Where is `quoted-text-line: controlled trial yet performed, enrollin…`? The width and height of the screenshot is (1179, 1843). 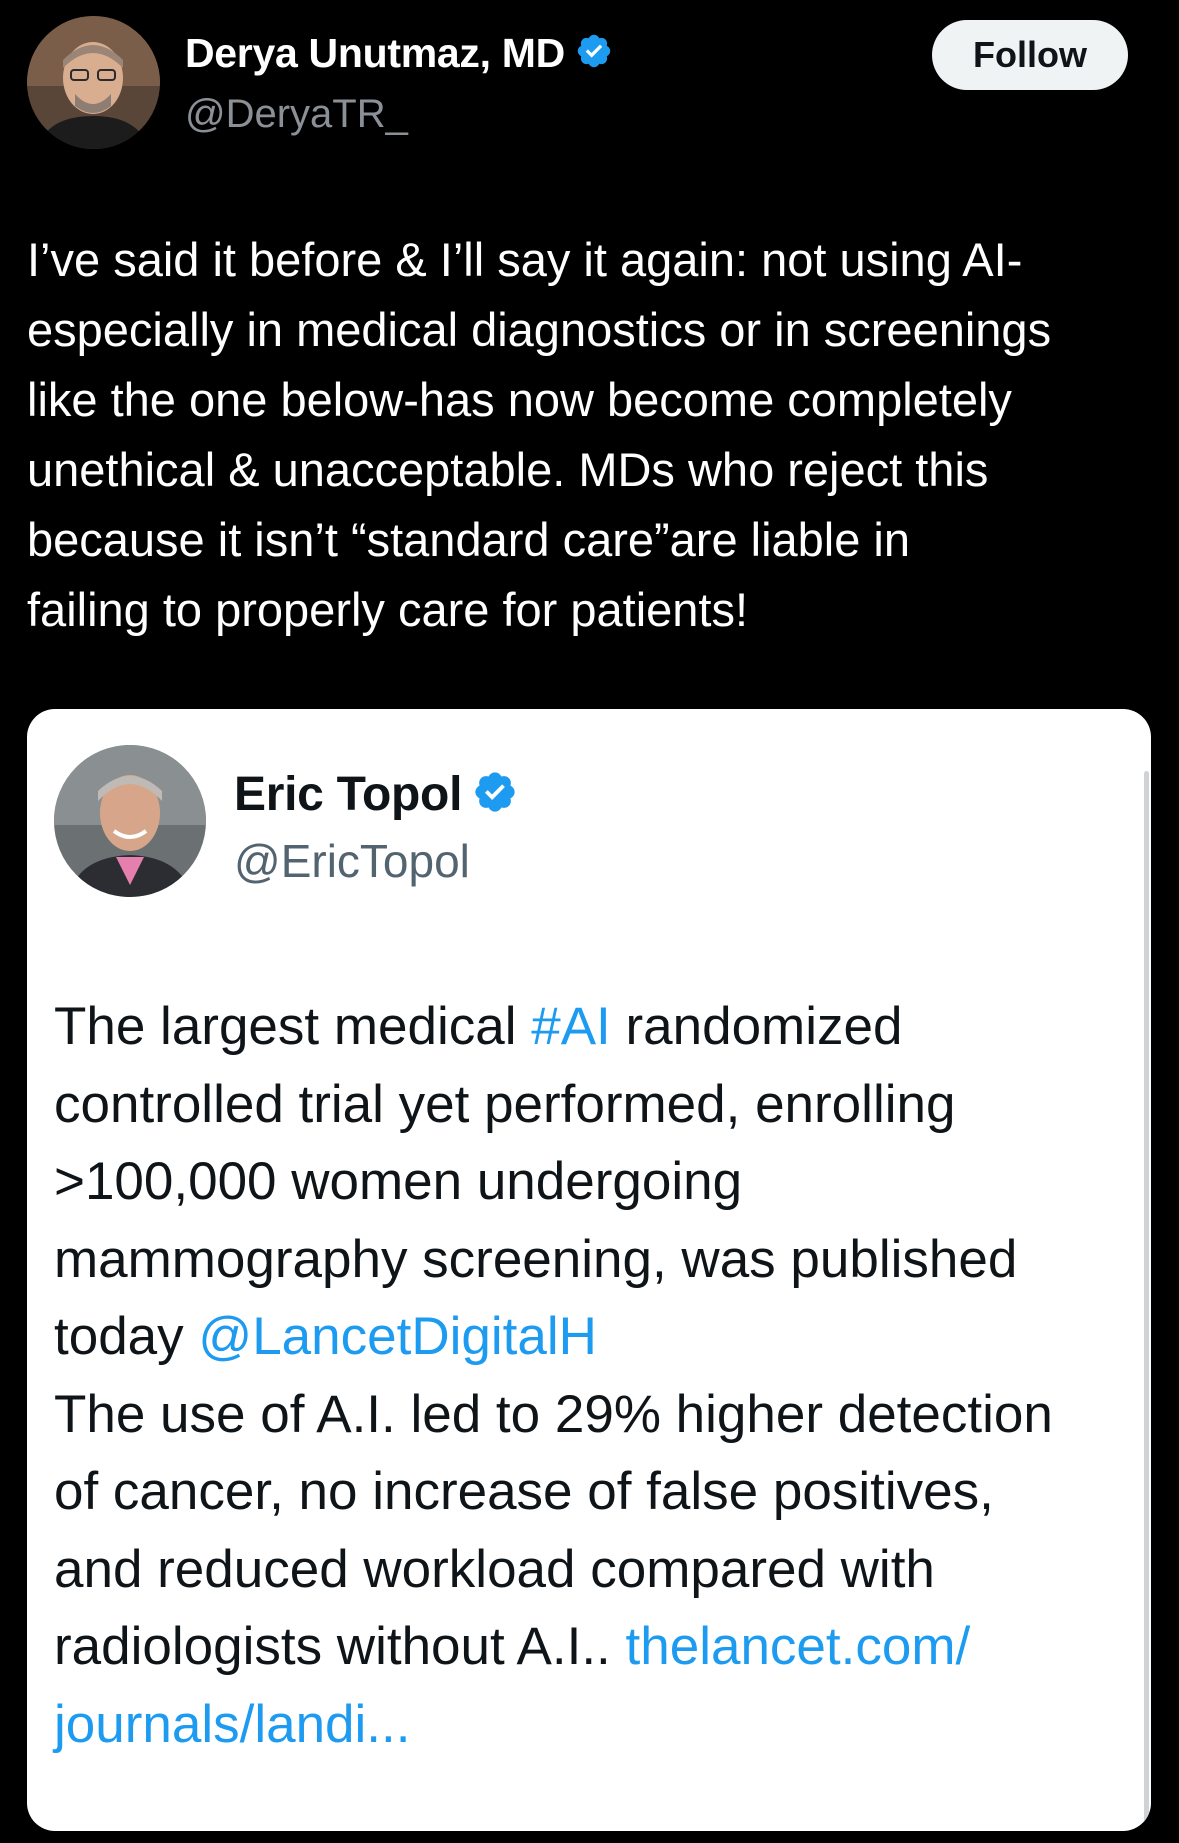 quoted-text-line: controlled trial yet performed, enrollin… is located at coordinates (505, 1104).